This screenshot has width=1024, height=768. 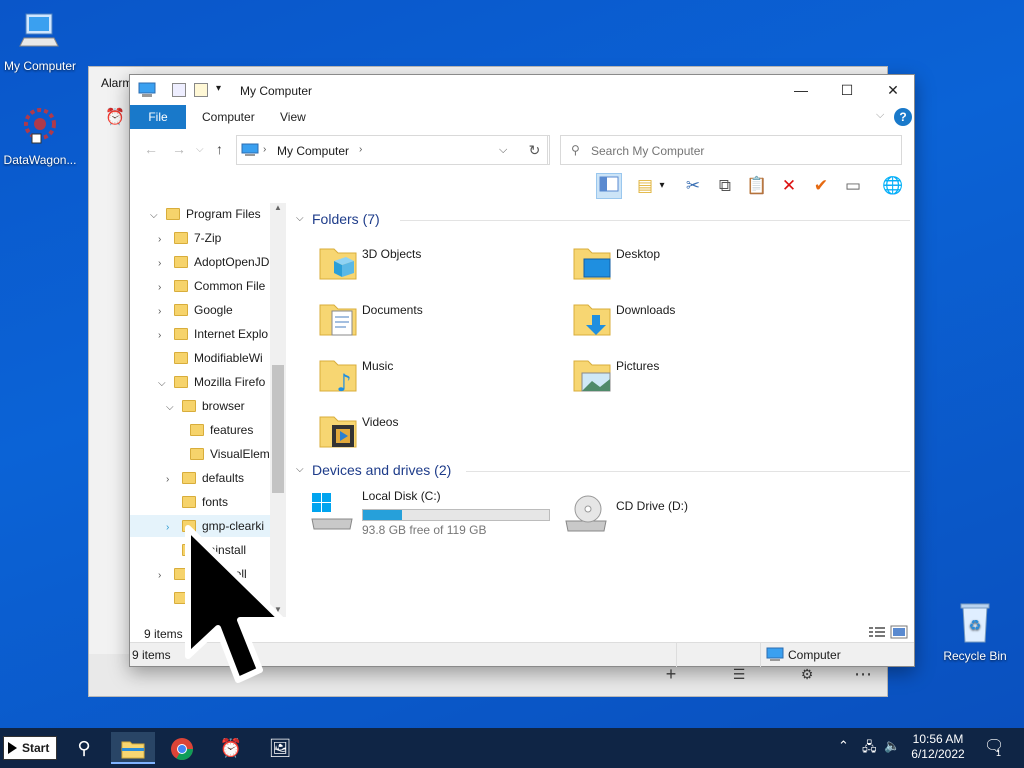 What do you see at coordinates (201, 90) in the screenshot?
I see `new-folder-icon` at bounding box center [201, 90].